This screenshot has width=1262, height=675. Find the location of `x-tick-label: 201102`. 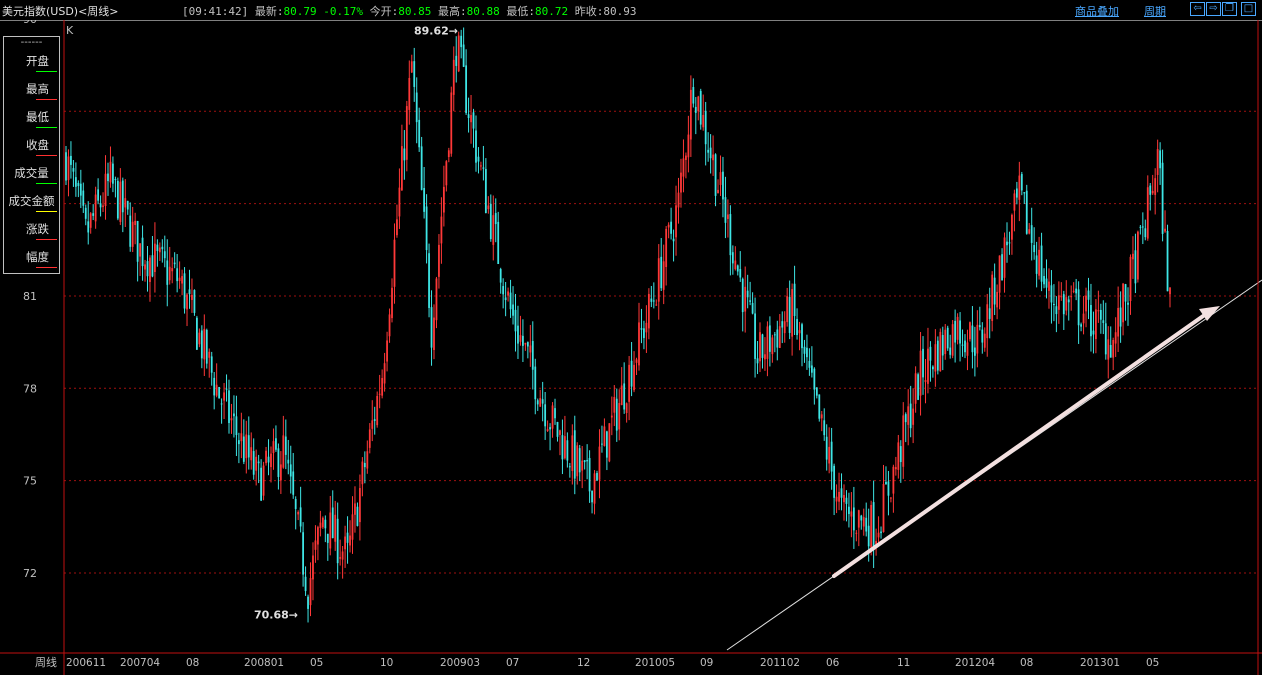

x-tick-label: 201102 is located at coordinates (780, 663).